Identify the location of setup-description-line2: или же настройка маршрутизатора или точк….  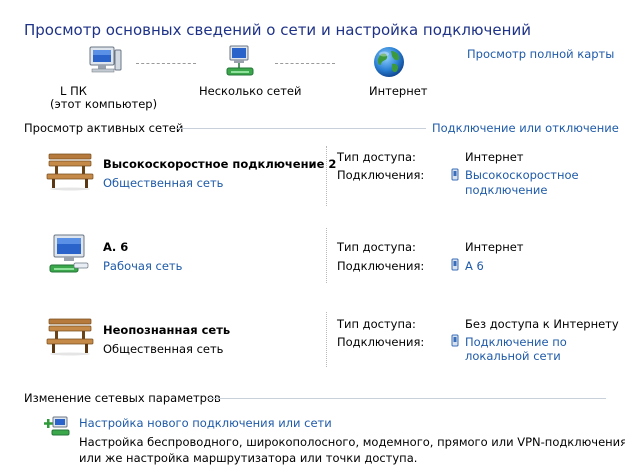
(248, 458).